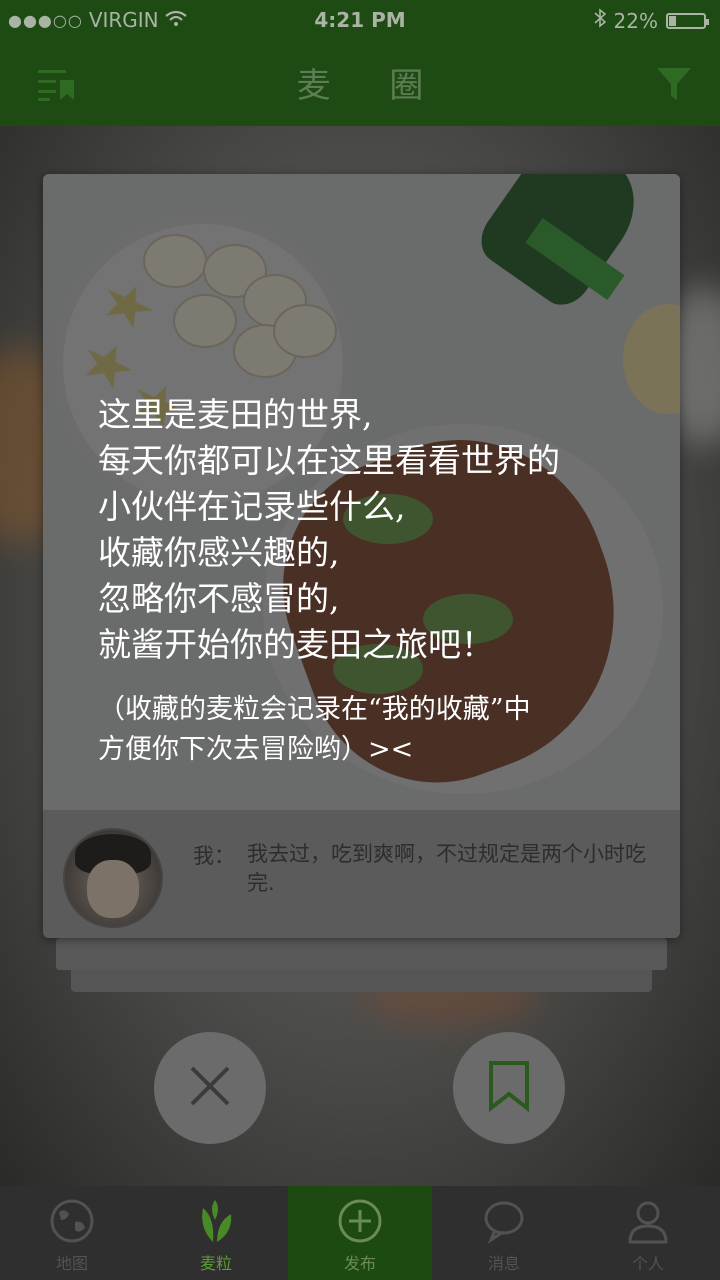  I want to click on tab-label: 个人, so click(647, 1263).